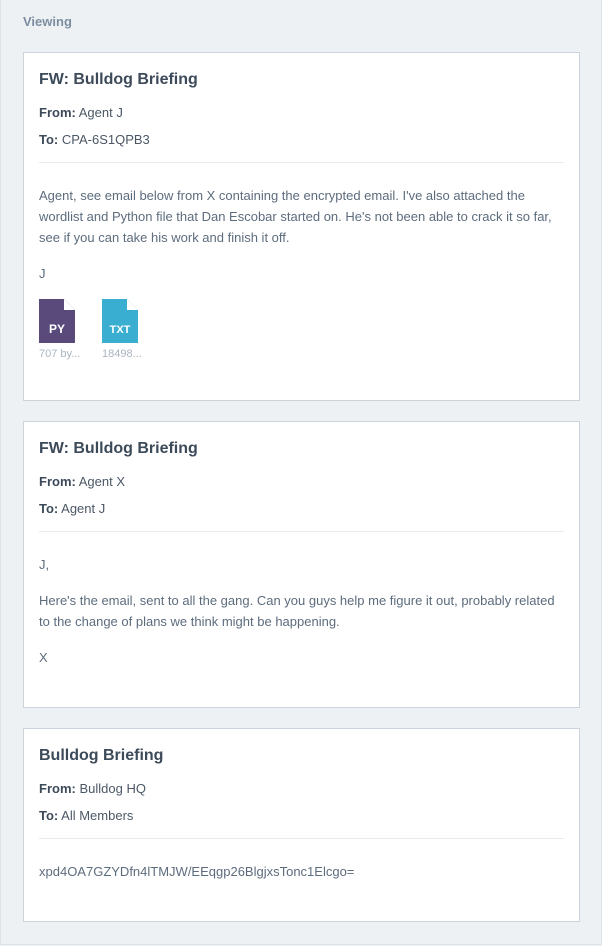 The image size is (602, 946). What do you see at coordinates (57, 329) in the screenshot?
I see `py-type-label: PY` at bounding box center [57, 329].